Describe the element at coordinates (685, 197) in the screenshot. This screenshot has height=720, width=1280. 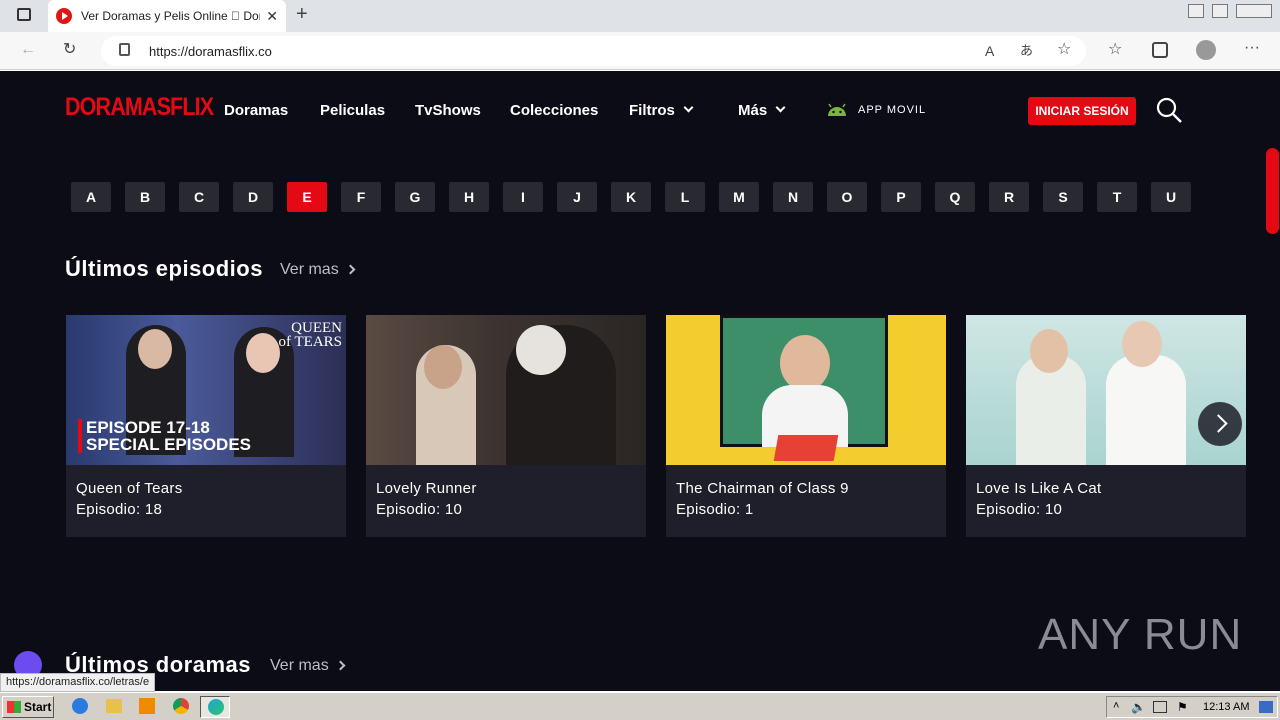
I see `letter-button-l: L` at that location.